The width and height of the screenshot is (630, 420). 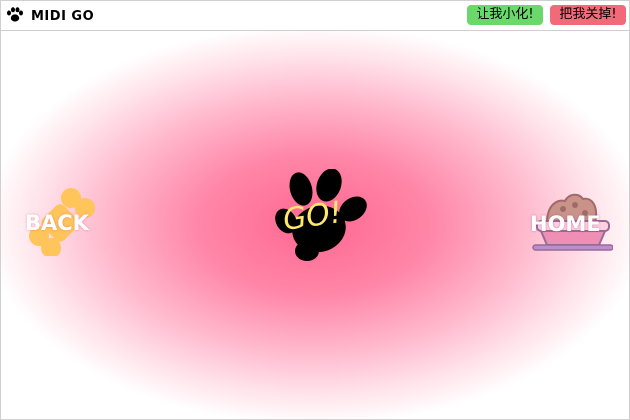 I want to click on minimize-button: 让我小化!, so click(x=505, y=15).